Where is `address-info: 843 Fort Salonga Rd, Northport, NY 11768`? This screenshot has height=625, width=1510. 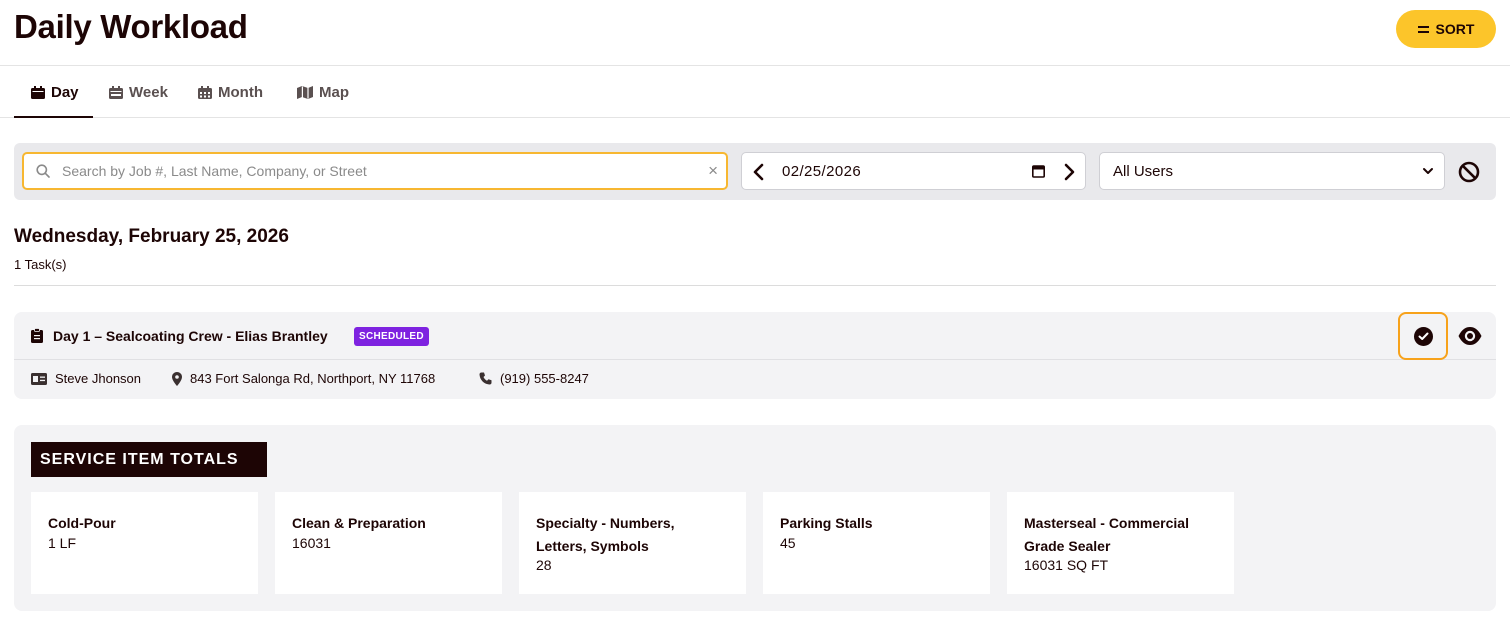
address-info: 843 Fort Salonga Rd, Northport, NY 11768 is located at coordinates (303, 378).